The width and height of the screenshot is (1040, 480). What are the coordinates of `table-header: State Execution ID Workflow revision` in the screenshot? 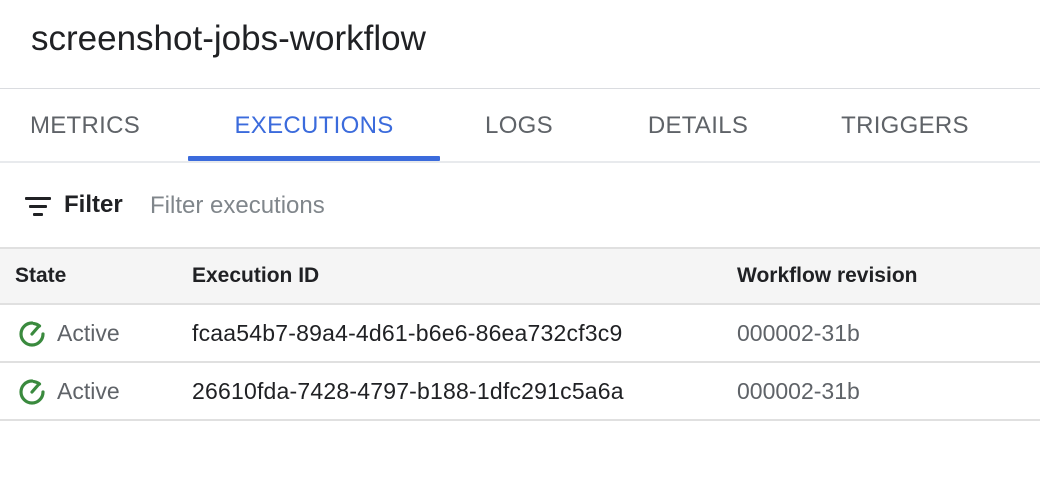 It's located at (520, 276).